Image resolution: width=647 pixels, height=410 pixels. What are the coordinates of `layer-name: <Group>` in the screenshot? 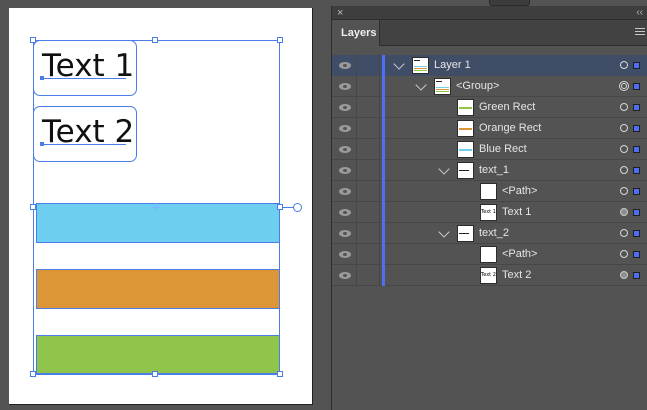 It's located at (477, 86).